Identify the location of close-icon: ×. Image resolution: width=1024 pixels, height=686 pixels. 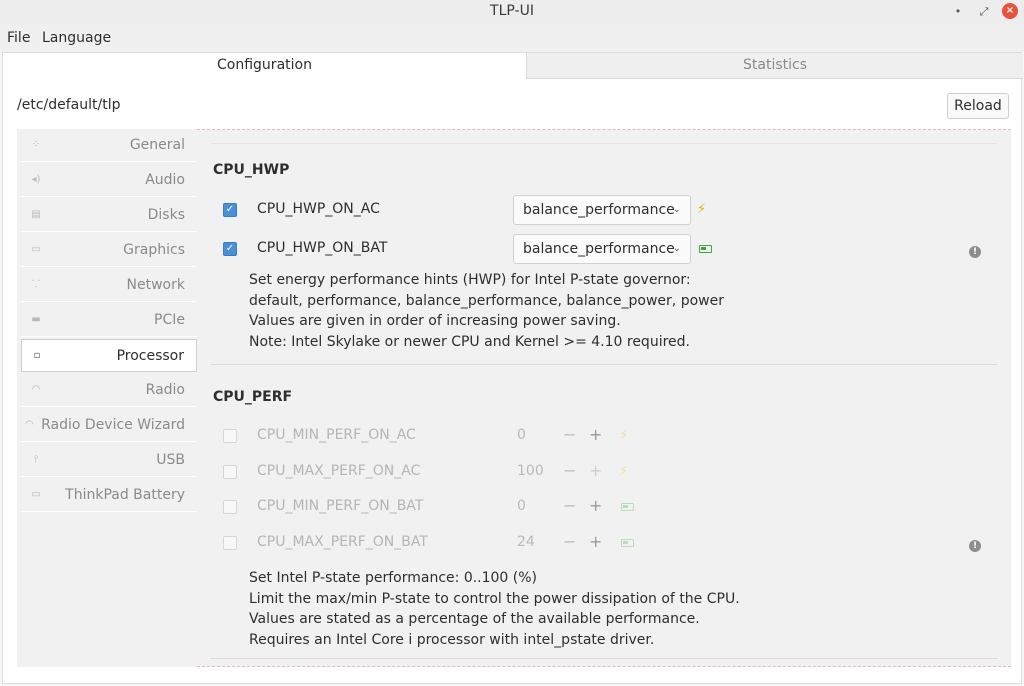
(1010, 11).